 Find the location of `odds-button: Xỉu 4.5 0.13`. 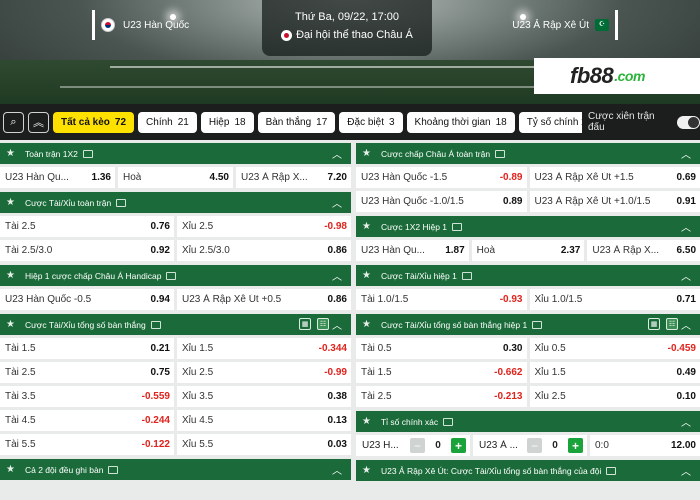

odds-button: Xỉu 4.5 0.13 is located at coordinates (264, 420).